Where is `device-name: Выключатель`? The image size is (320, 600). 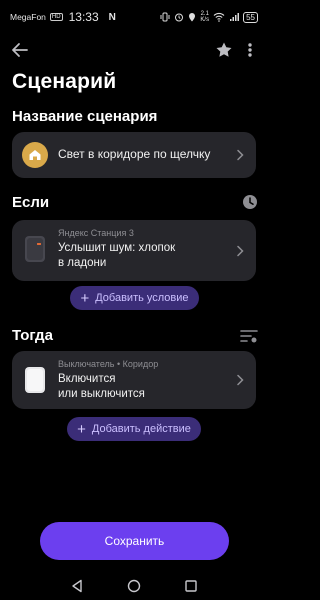 device-name: Выключатель is located at coordinates (86, 364).